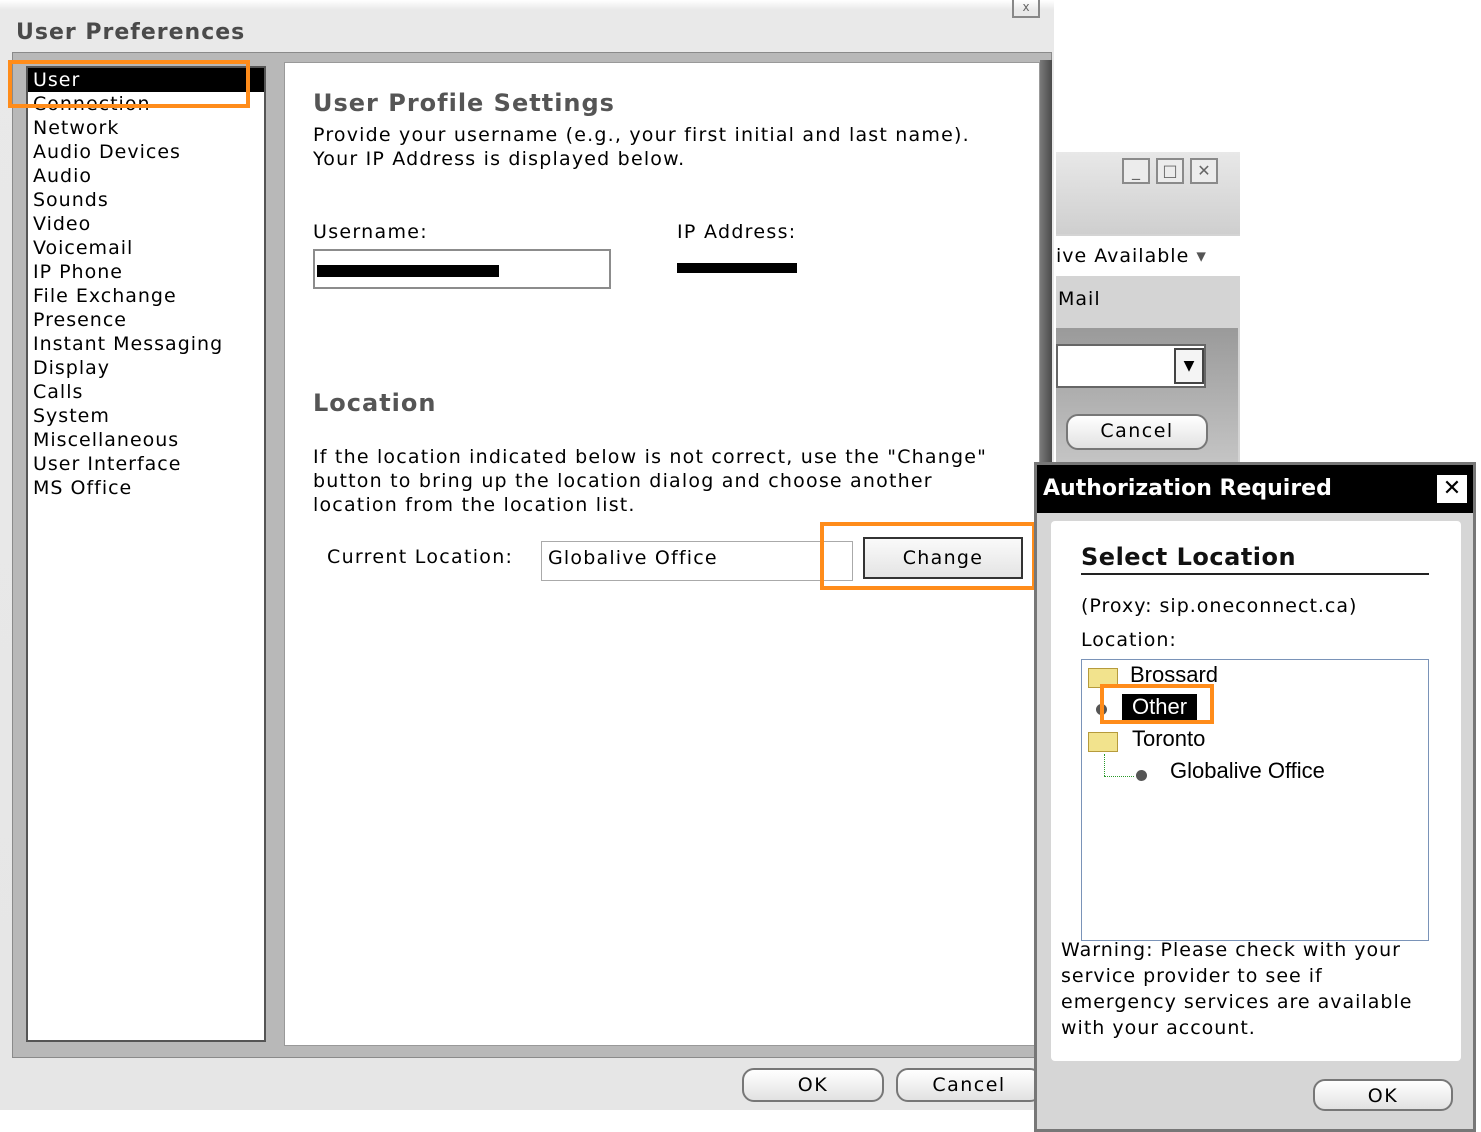 This screenshot has height=1132, width=1481. Describe the element at coordinates (146, 272) in the screenshot. I see `nav-item-ip-phone: IP Phone` at that location.